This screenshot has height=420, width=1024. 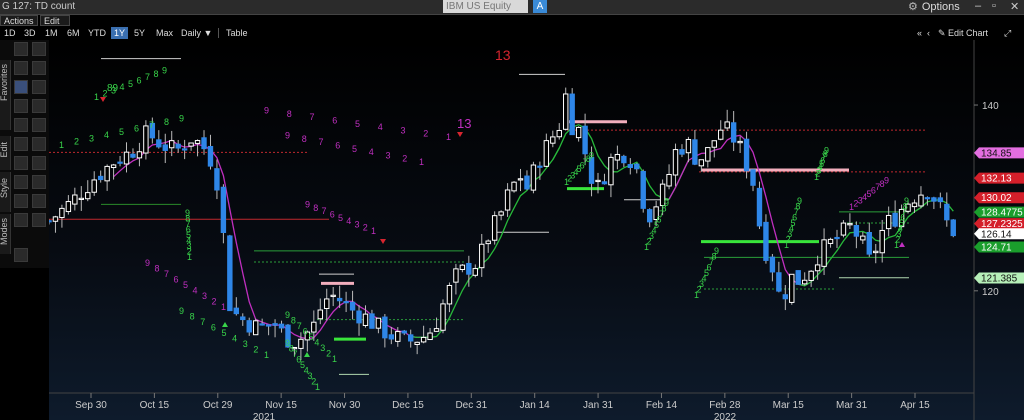 I want to click on x-tick-label: Dec 31, so click(x=471, y=405).